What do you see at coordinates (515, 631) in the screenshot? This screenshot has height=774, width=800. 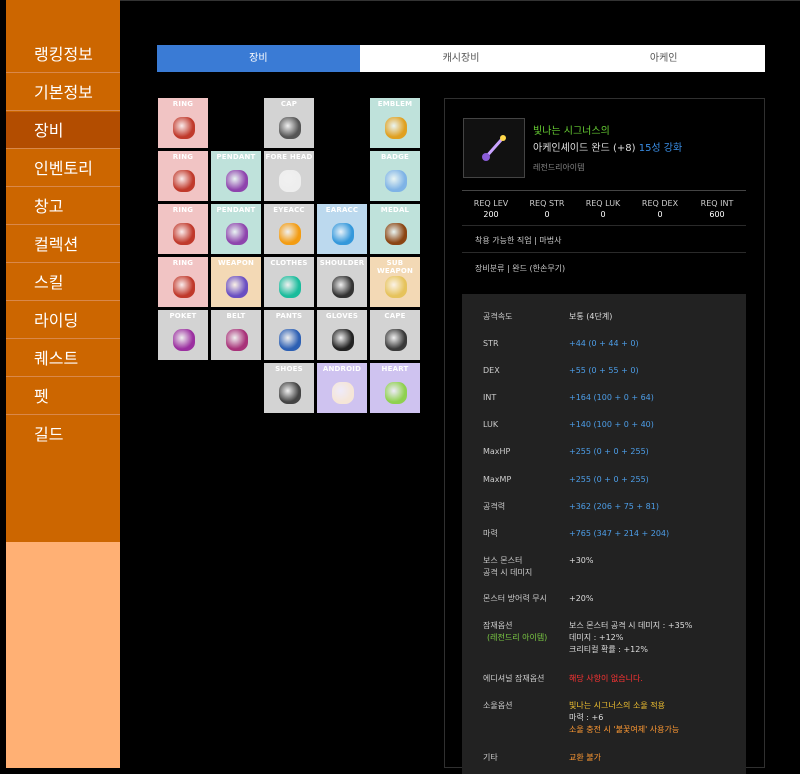 I see `potential-label: 잠재옵션 (레전드리 아이템)` at bounding box center [515, 631].